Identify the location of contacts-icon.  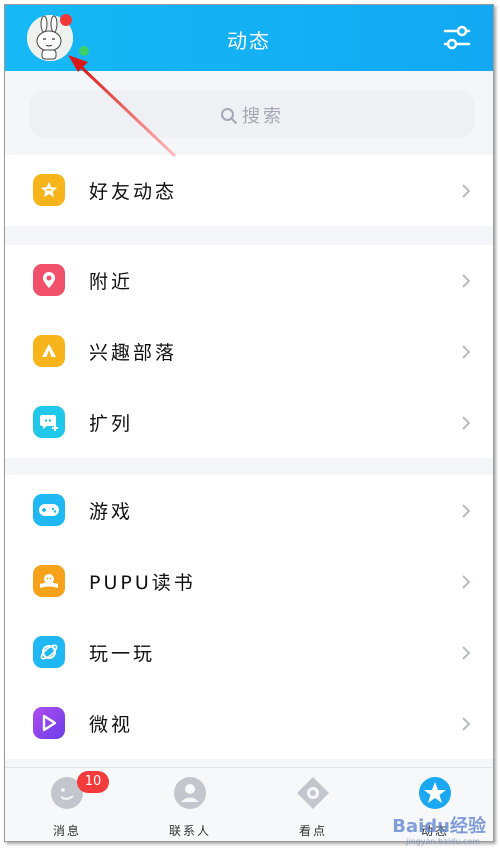
(190, 793).